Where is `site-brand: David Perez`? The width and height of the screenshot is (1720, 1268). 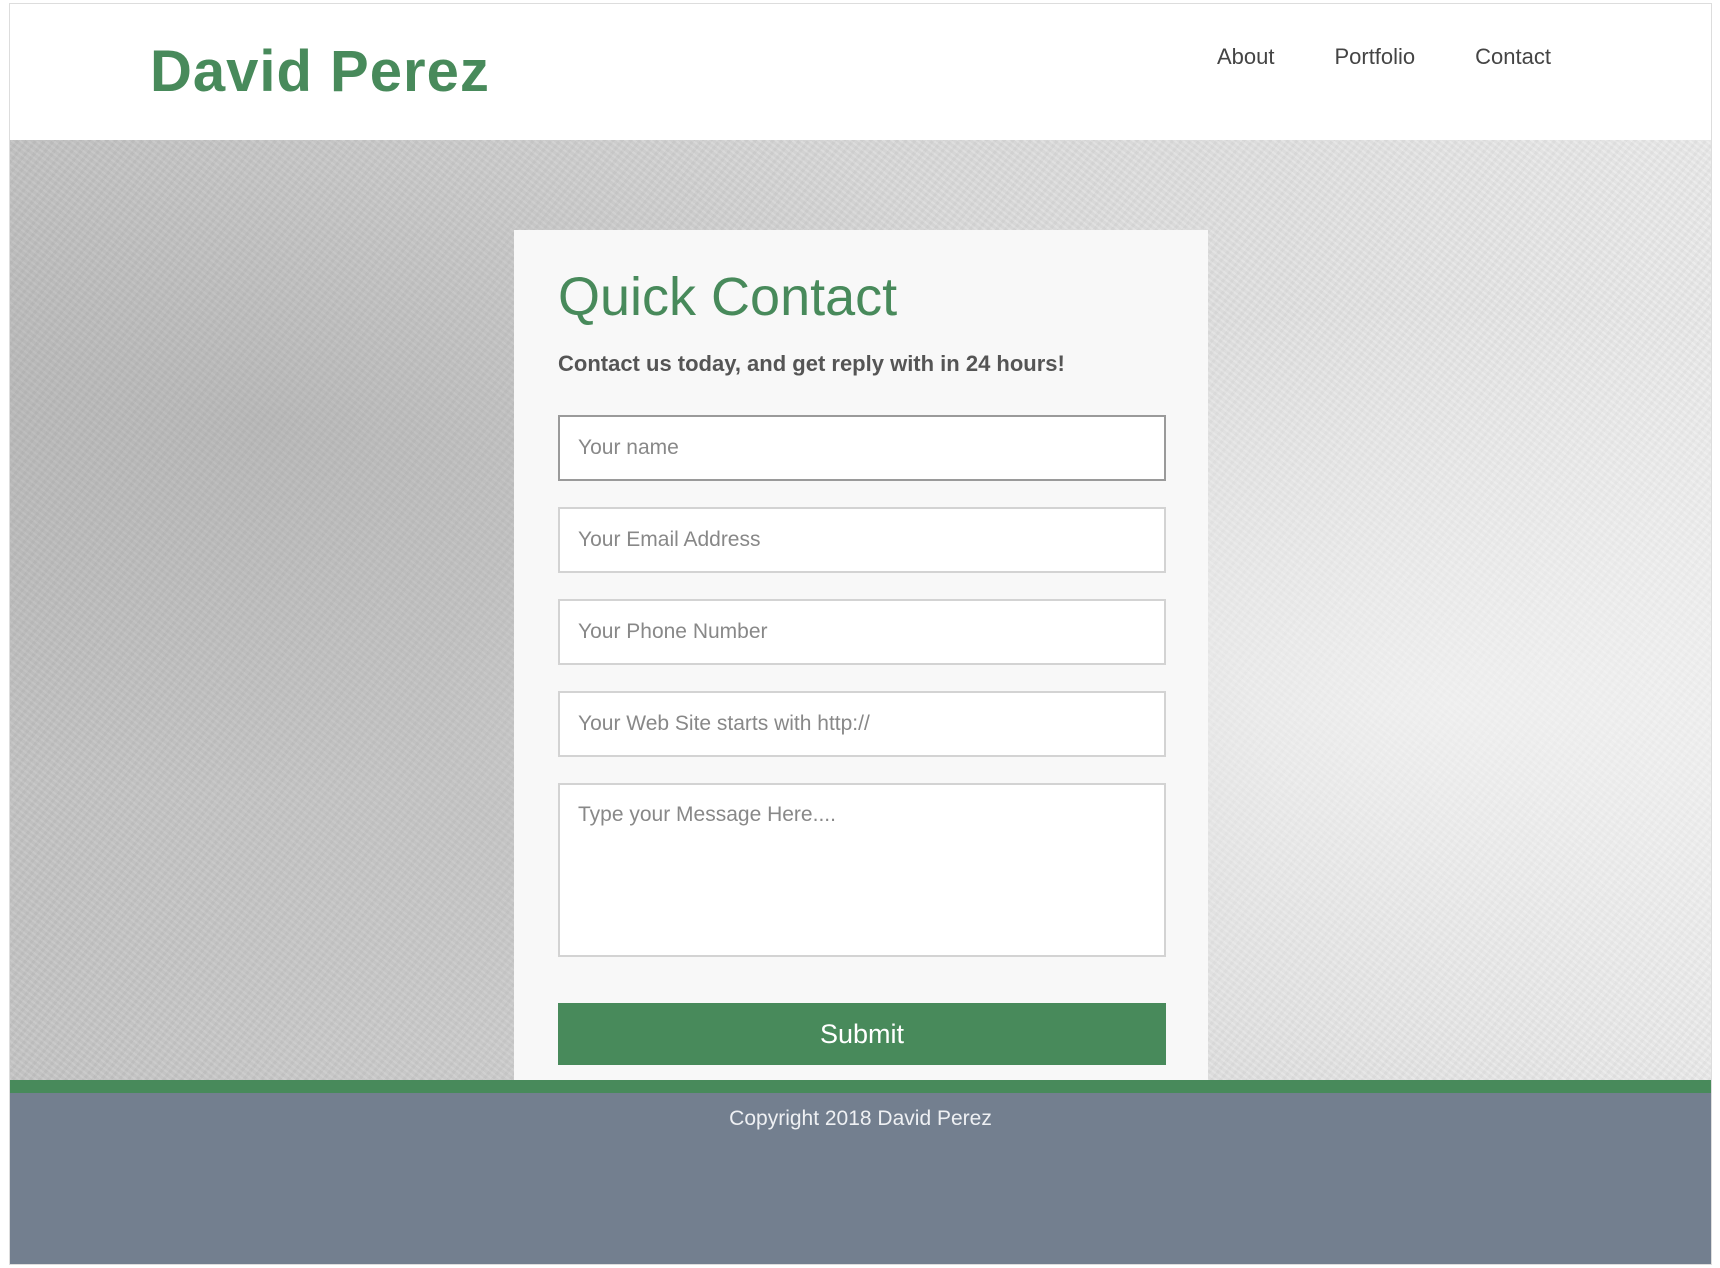
site-brand: David Perez is located at coordinates (320, 71).